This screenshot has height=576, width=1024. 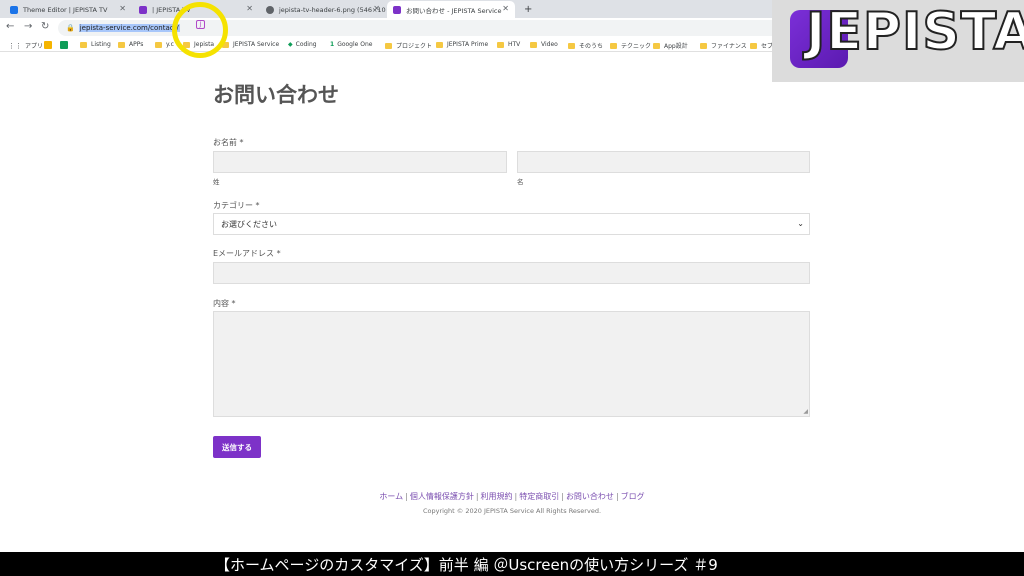 I want to click on footer-link-blog: ブログ, so click(x=633, y=496).